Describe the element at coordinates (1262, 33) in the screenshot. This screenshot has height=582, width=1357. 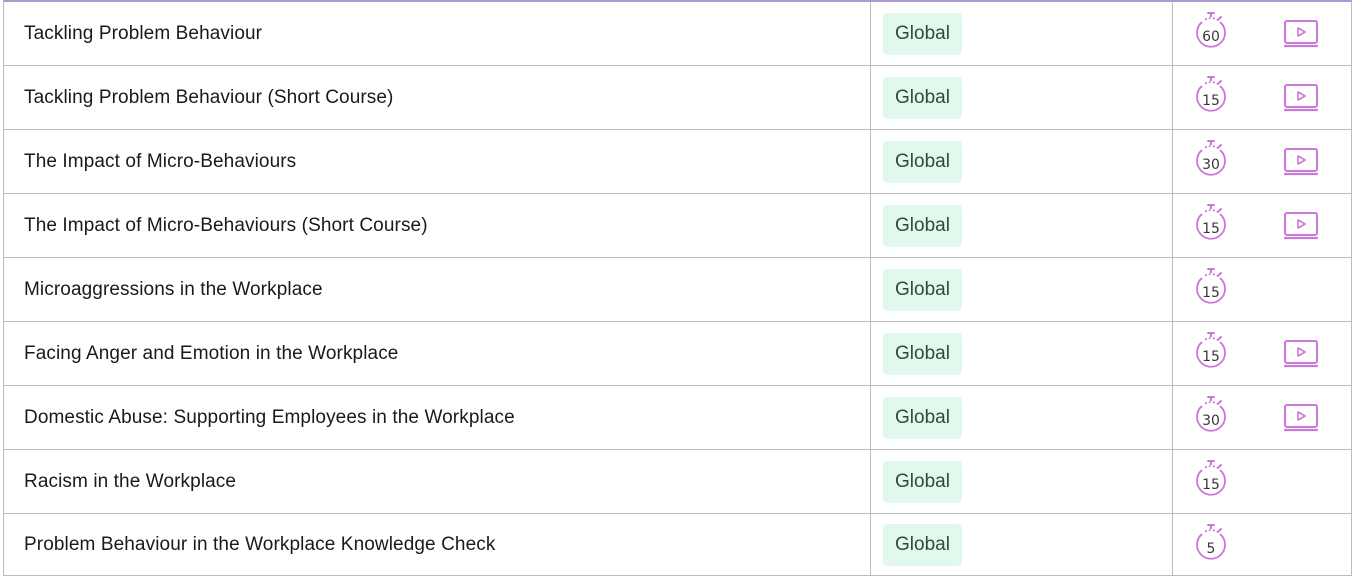
I see `meta-cell: 60` at that location.